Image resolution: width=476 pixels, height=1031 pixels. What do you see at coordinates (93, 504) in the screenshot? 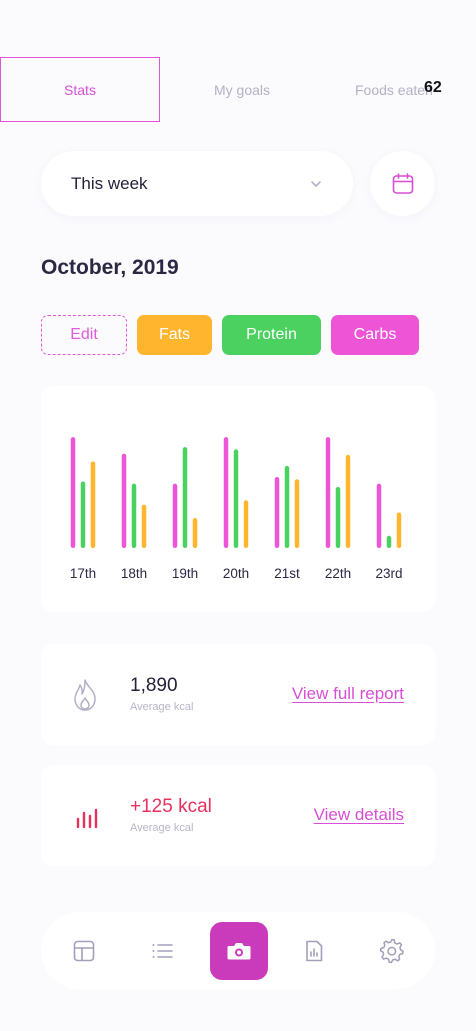
I see `bar-fats-17th` at bounding box center [93, 504].